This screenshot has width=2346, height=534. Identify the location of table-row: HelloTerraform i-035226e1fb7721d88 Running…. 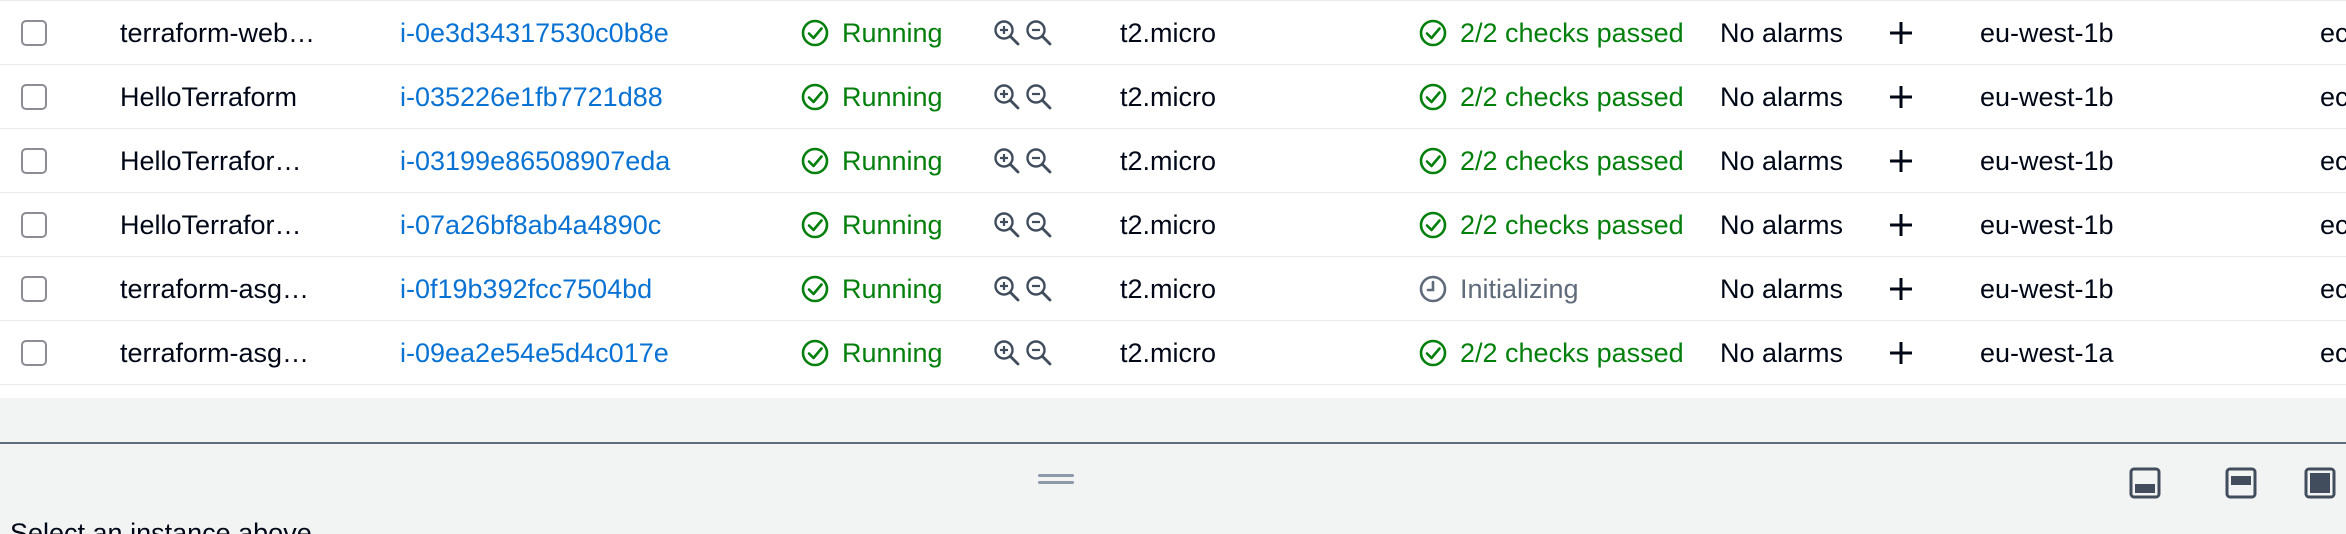
(1173, 97).